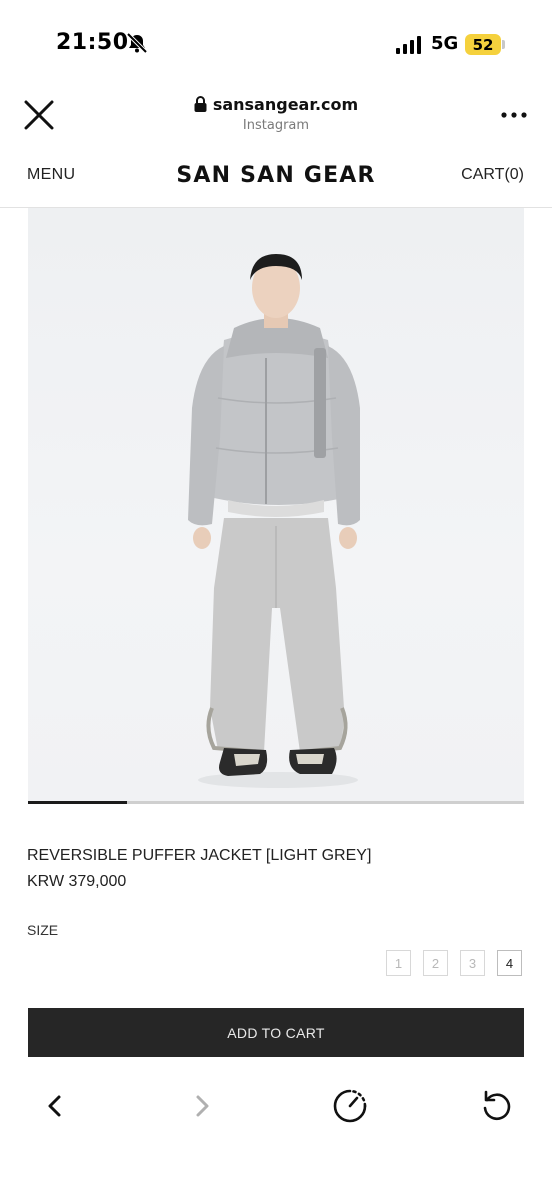 This screenshot has height=1200, width=552. Describe the element at coordinates (276, 175) in the screenshot. I see `site-logo: SAN SAN GEAR` at that location.